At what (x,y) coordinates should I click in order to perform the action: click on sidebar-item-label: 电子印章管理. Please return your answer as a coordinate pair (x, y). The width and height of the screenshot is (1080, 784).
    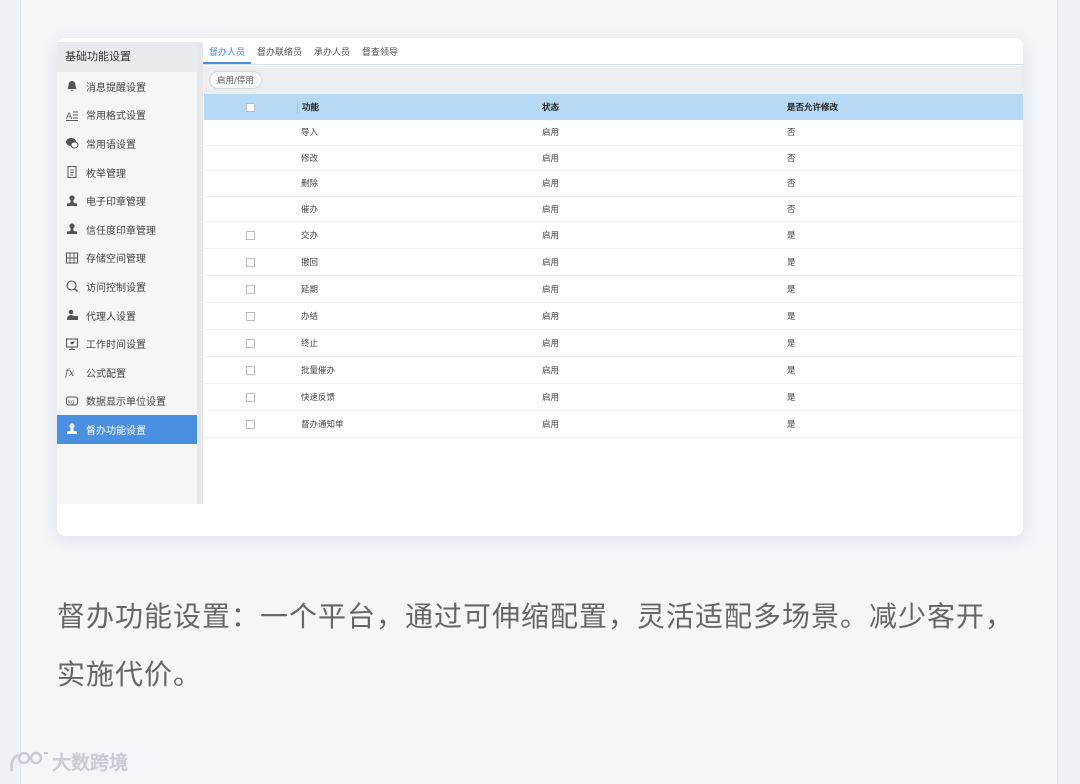
    Looking at the image, I should click on (116, 203).